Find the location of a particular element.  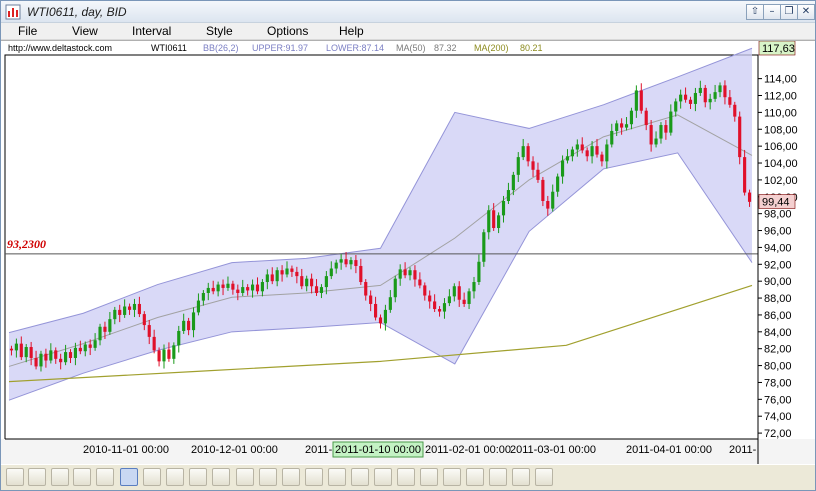

calendar-icon is located at coordinates (521, 477).